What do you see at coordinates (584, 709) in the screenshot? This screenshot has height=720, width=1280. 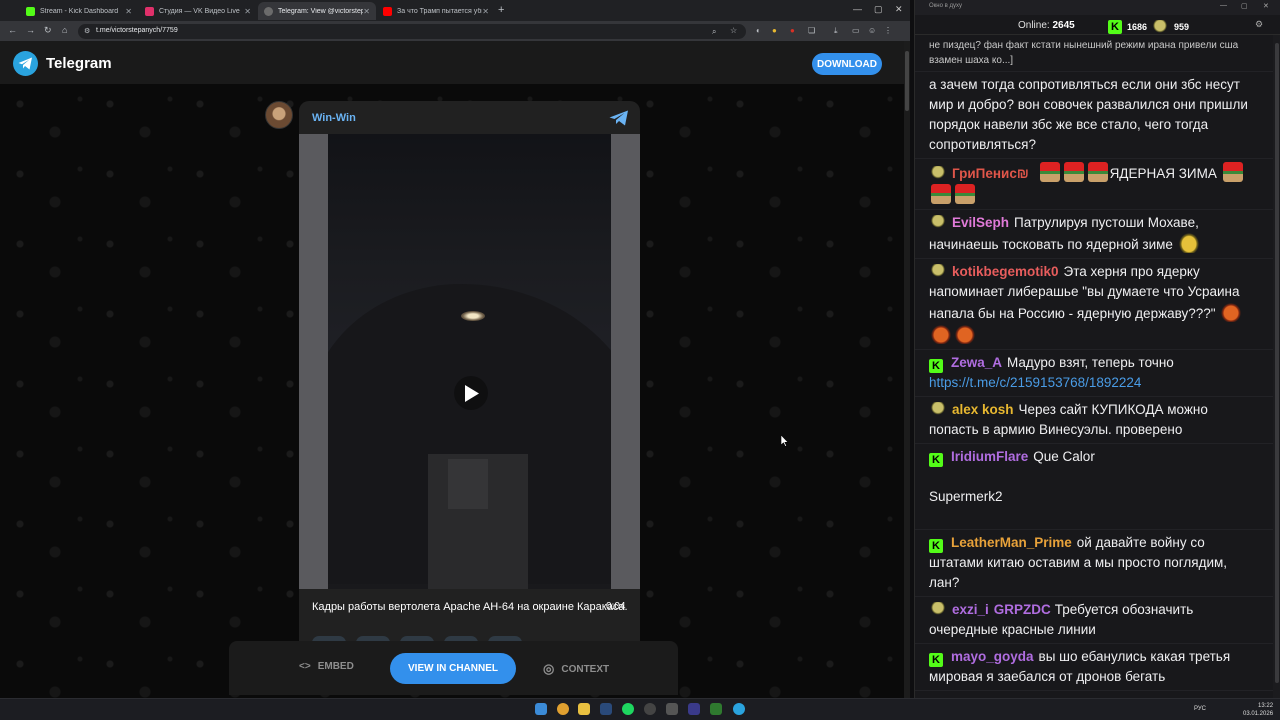 I see `folder-icon` at bounding box center [584, 709].